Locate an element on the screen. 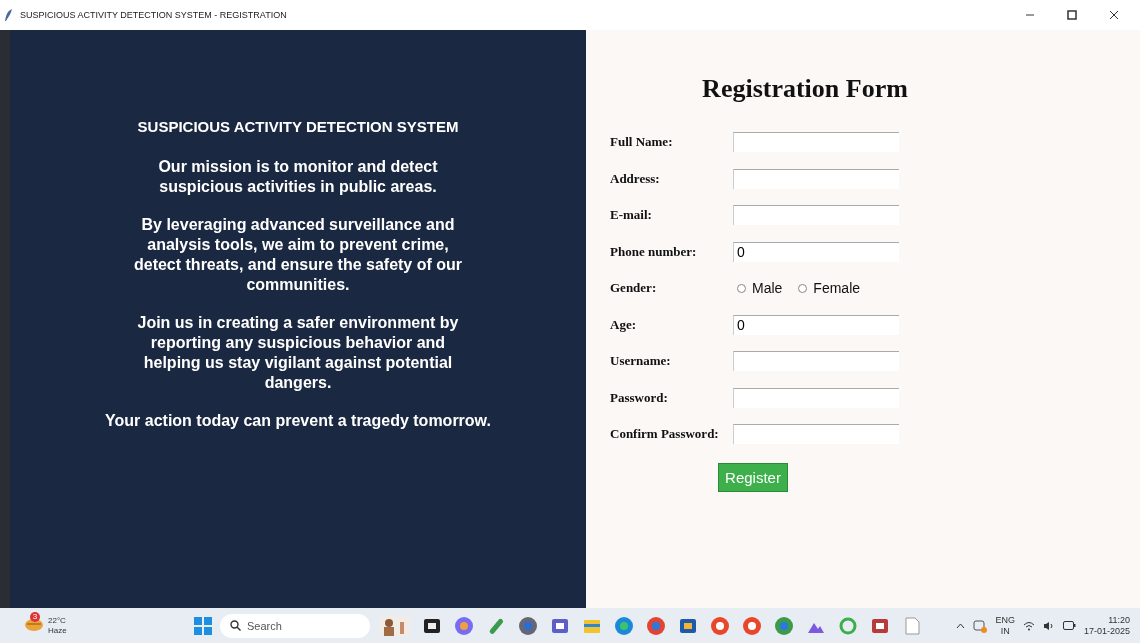 This screenshot has height=643, width=1140. form-title: Registration Form is located at coordinates (805, 89).